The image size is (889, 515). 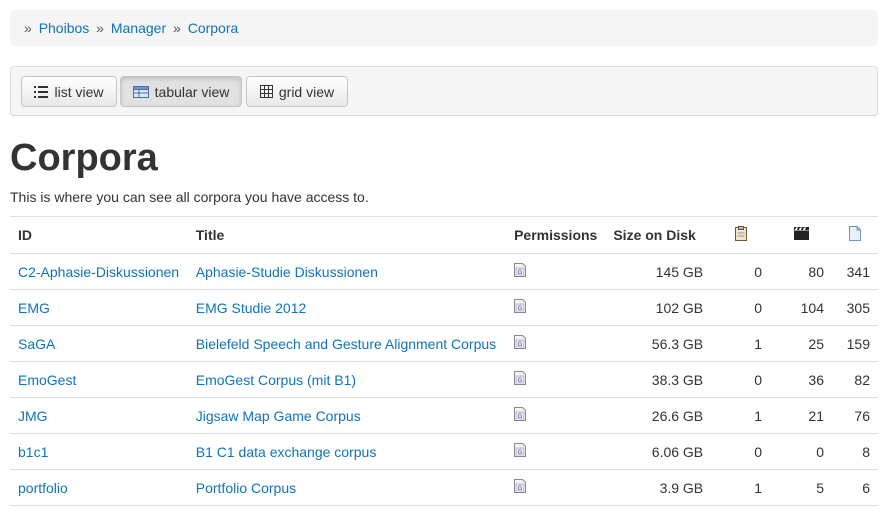 I want to click on film-icon, so click(x=801, y=235).